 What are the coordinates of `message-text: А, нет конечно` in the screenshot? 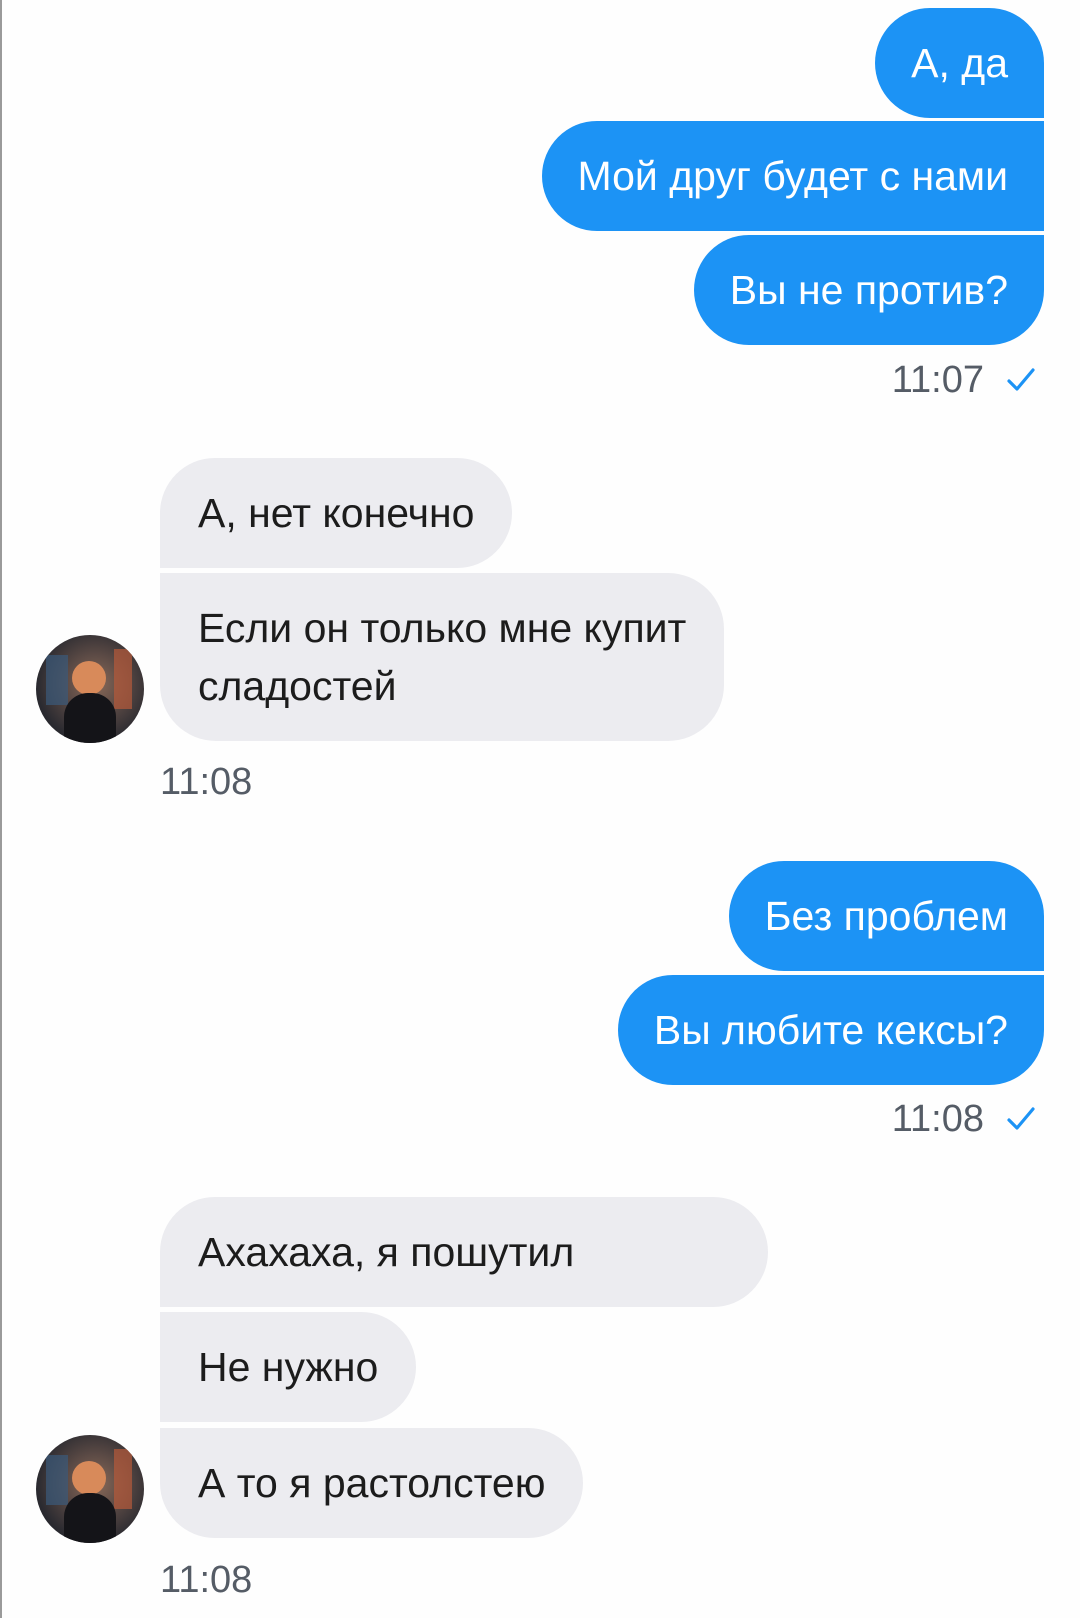 It's located at (336, 513).